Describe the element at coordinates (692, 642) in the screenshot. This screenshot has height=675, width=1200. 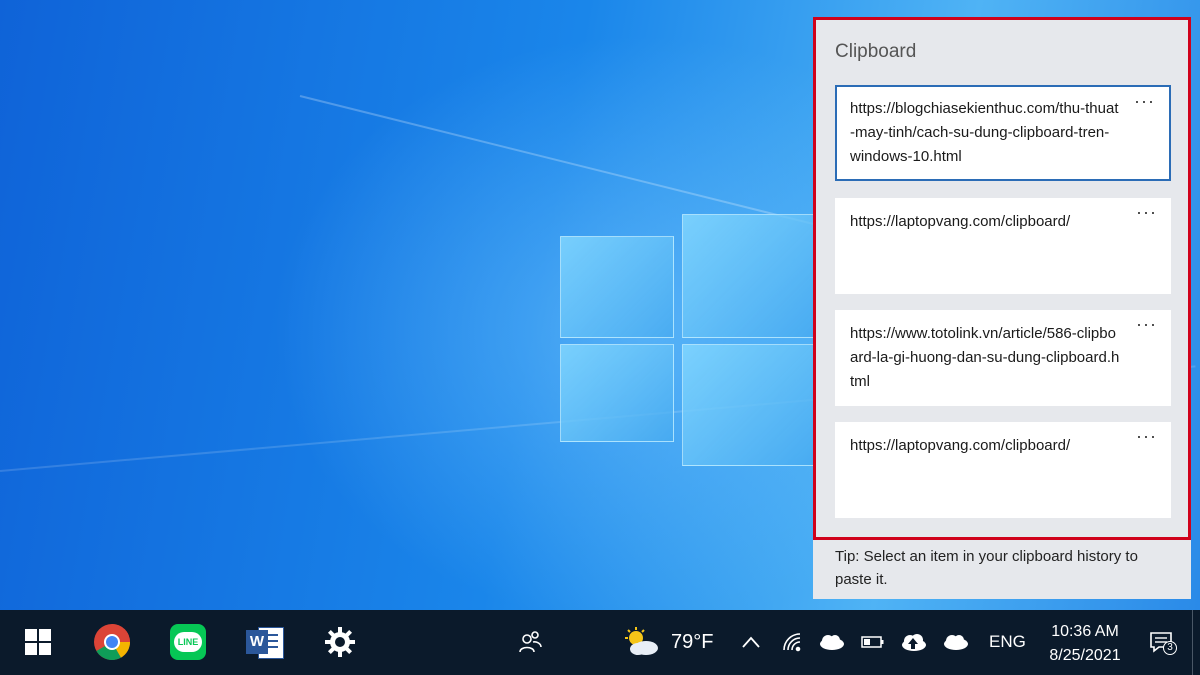
I see `weather-temperature: 79°F` at that location.